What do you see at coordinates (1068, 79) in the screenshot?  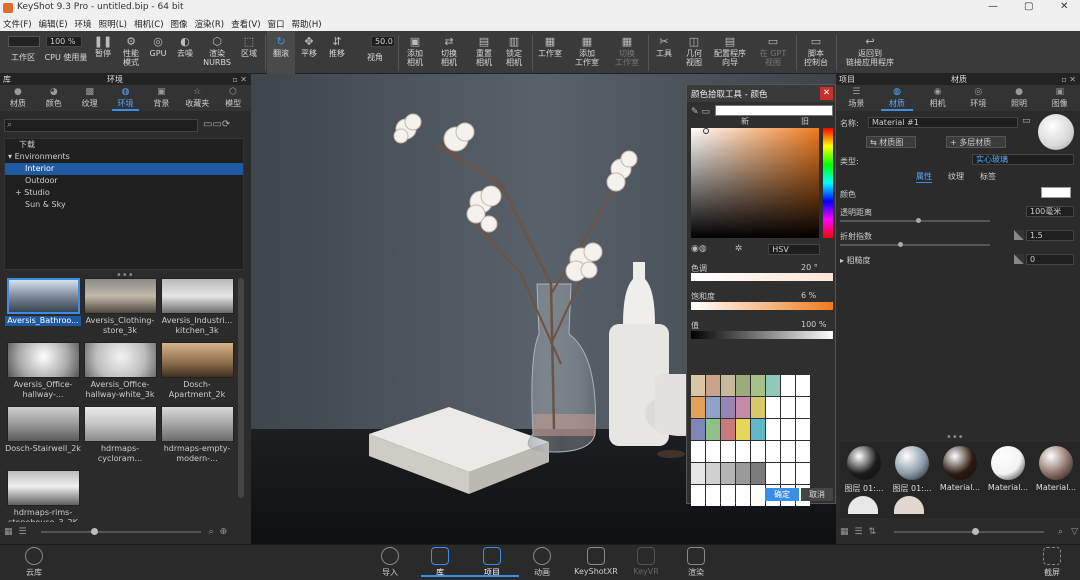 I see `project-close-icon: ▫ ✕` at bounding box center [1068, 79].